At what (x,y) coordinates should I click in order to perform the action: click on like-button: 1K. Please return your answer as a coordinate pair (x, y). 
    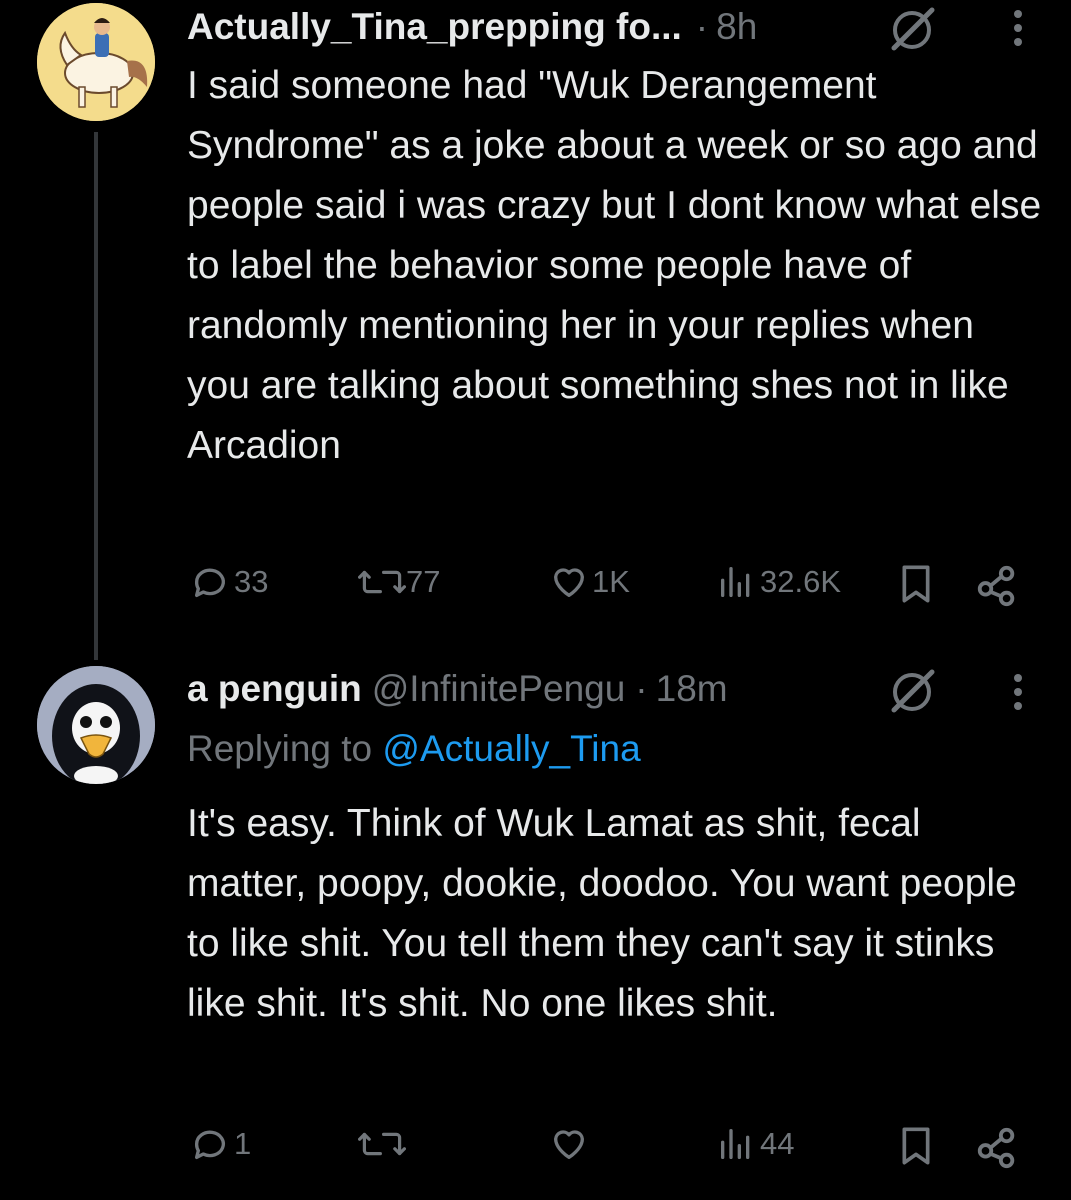
    Looking at the image, I should click on (589, 582).